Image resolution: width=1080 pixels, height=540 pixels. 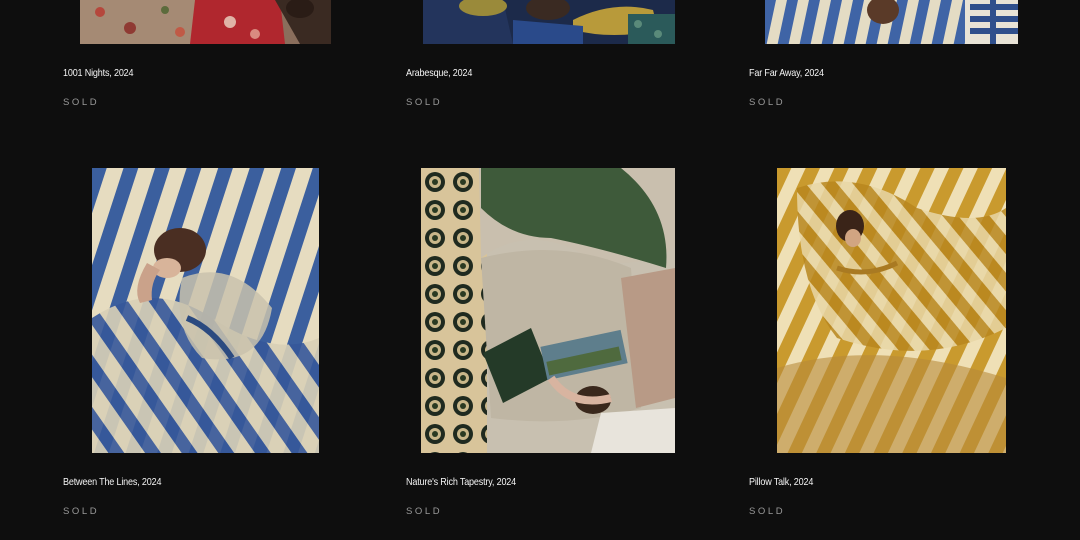 I want to click on painting-figure-in-blue-striped-sheets, so click(x=205, y=310).